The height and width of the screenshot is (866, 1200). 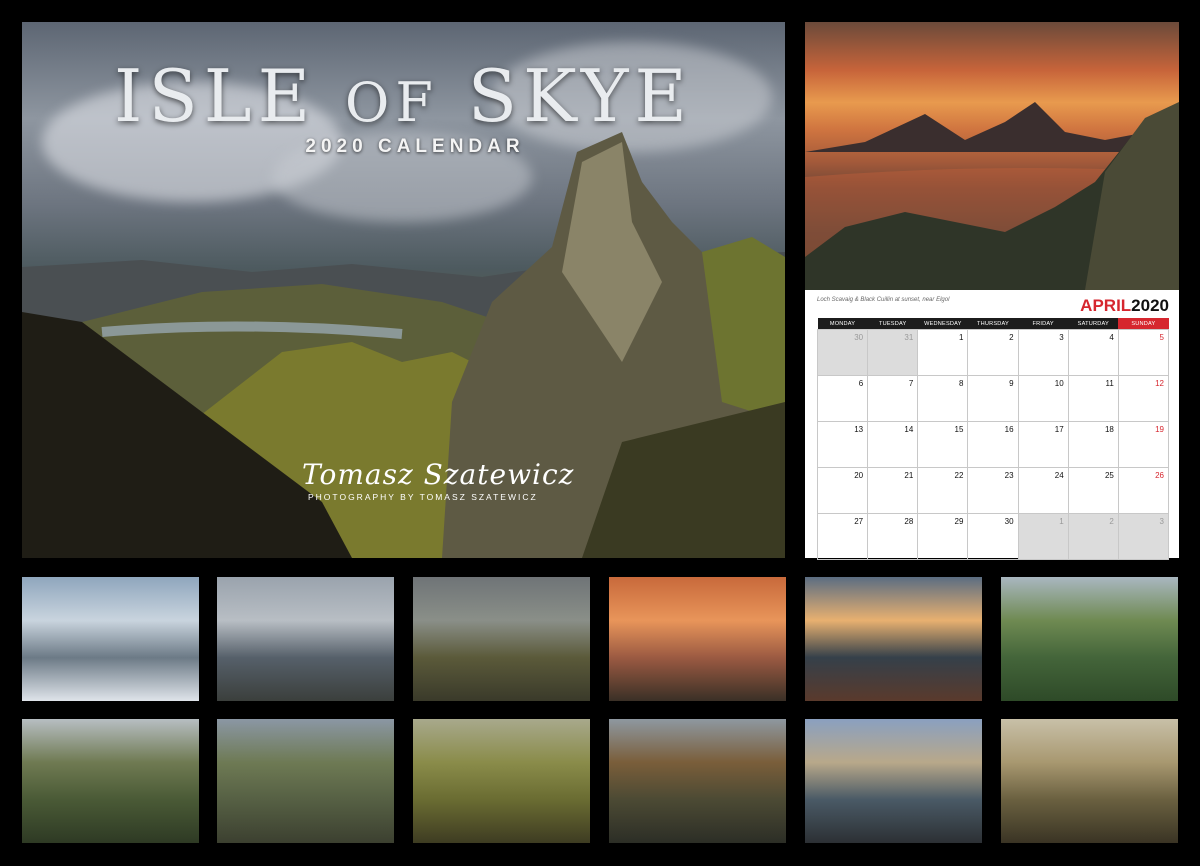 I want to click on thumbnail-fairy-pools-stream, so click(x=305, y=781).